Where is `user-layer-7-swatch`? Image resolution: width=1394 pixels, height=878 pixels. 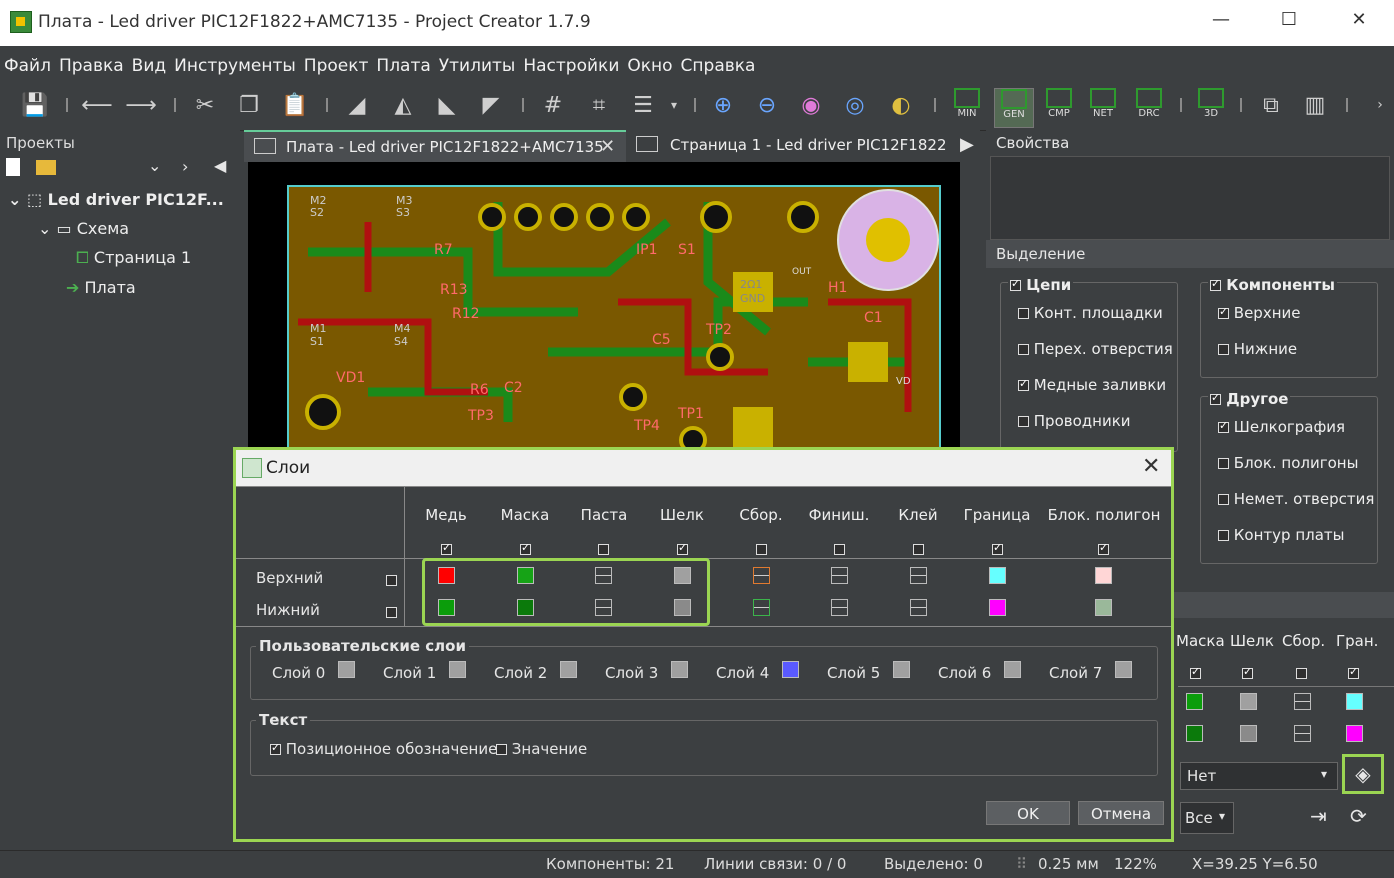
user-layer-7-swatch is located at coordinates (1123, 669).